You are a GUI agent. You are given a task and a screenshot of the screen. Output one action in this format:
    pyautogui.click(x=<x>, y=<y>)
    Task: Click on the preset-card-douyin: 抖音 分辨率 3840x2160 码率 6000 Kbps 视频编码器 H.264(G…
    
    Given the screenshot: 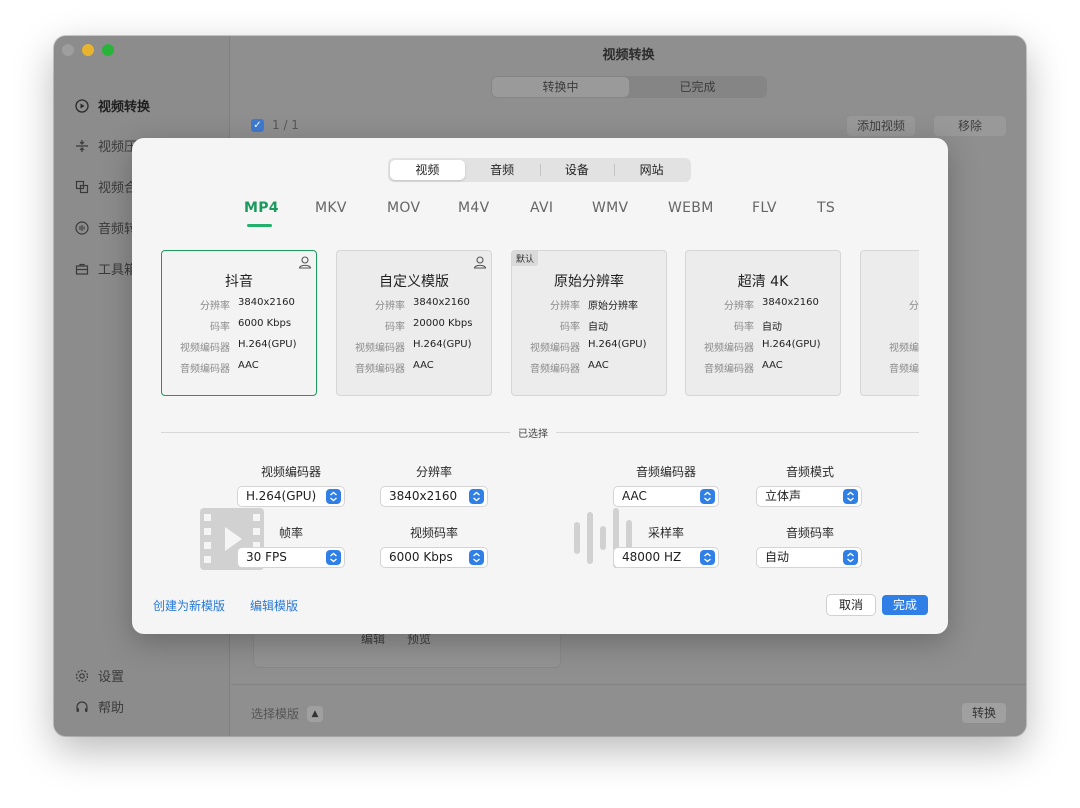 What is the action you would take?
    pyautogui.click(x=239, y=323)
    